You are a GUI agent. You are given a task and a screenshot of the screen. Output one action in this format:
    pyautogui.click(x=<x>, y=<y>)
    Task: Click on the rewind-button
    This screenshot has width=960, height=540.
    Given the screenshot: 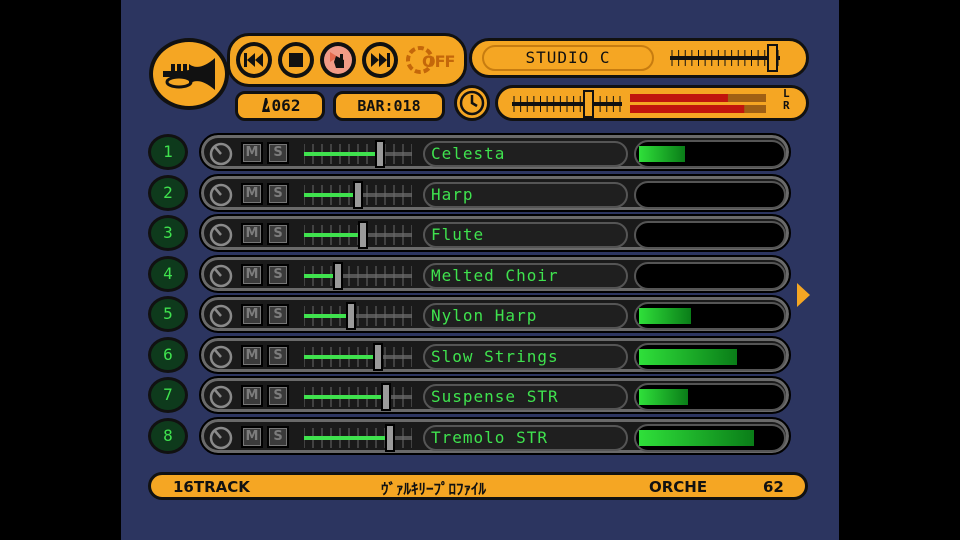 What is the action you would take?
    pyautogui.click(x=254, y=60)
    